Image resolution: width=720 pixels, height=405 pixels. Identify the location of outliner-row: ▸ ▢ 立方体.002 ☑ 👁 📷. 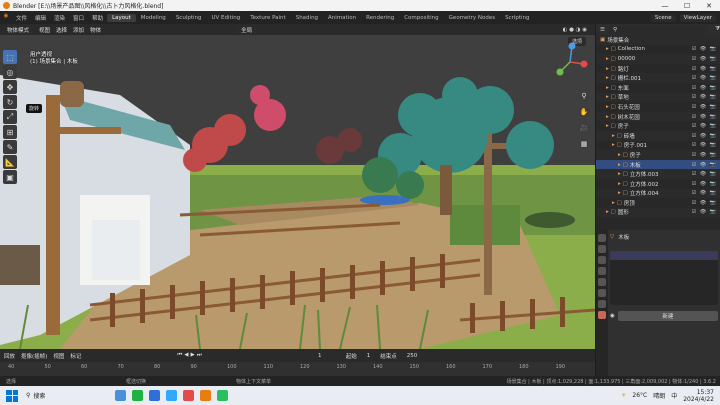
(658, 184).